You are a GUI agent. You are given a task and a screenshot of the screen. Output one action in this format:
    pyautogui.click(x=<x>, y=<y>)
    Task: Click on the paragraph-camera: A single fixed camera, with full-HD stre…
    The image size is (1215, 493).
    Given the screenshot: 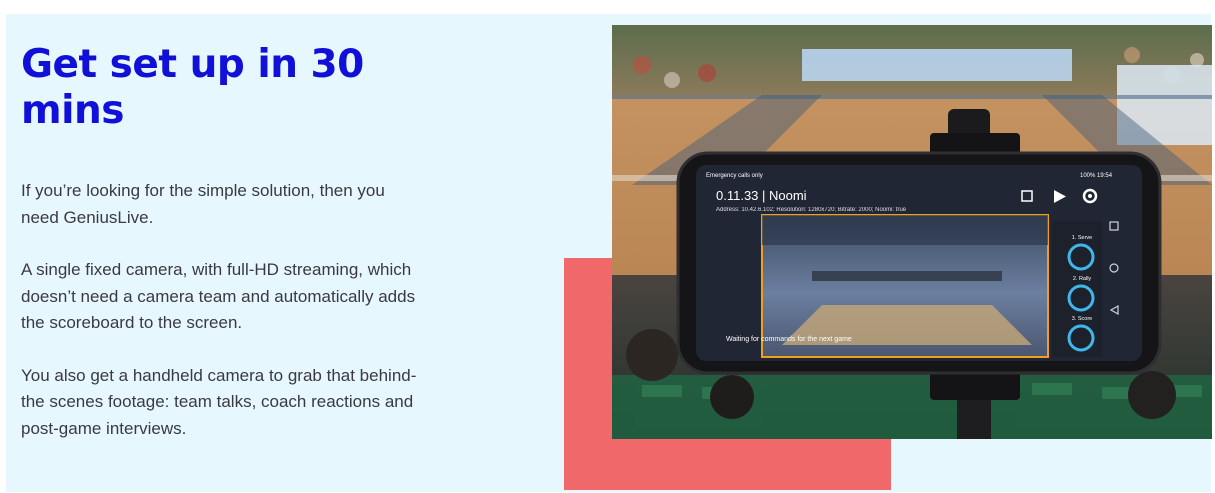 What is the action you would take?
    pyautogui.click(x=218, y=296)
    